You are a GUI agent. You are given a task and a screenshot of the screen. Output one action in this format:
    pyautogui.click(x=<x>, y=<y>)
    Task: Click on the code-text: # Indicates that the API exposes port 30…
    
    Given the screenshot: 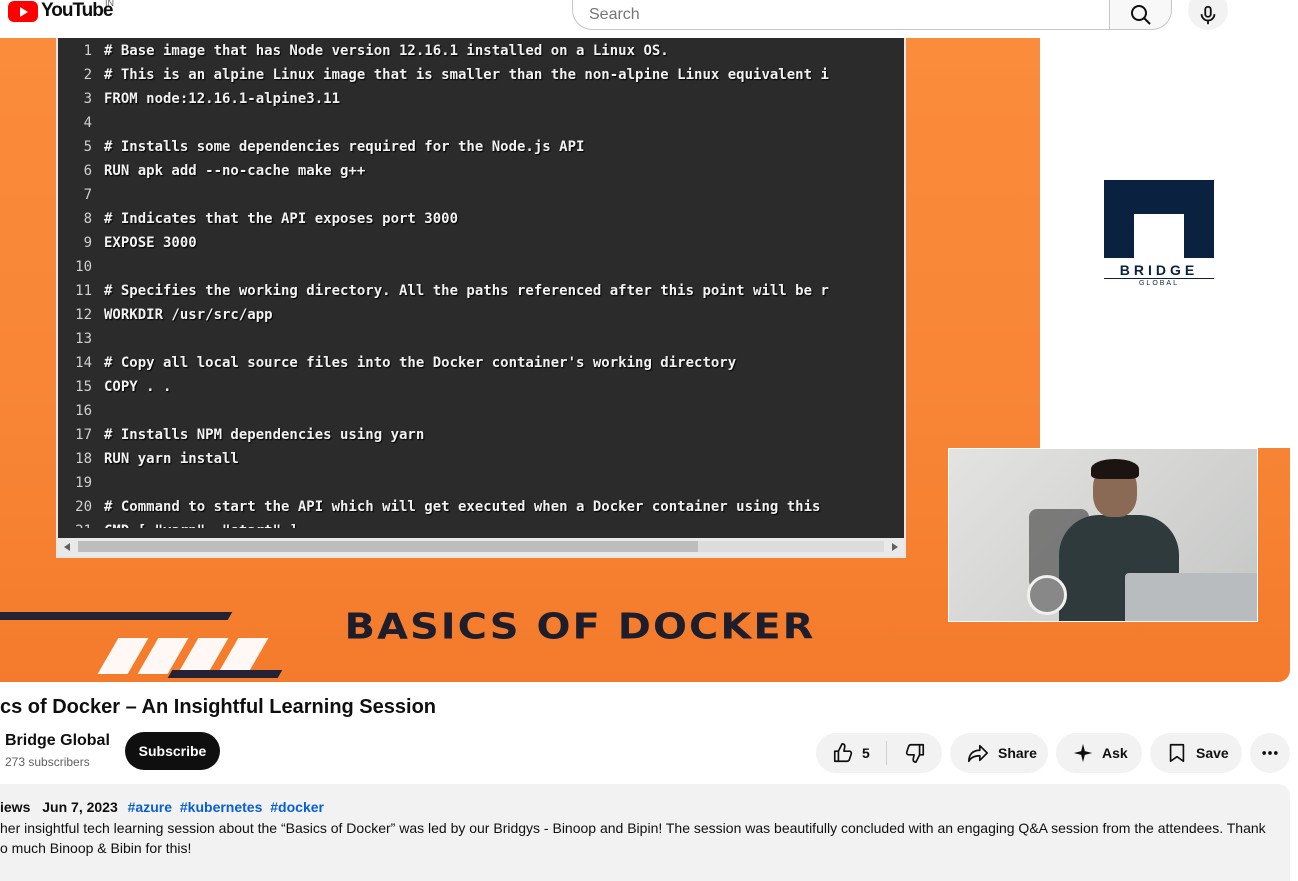 What is the action you would take?
    pyautogui.click(x=281, y=219)
    